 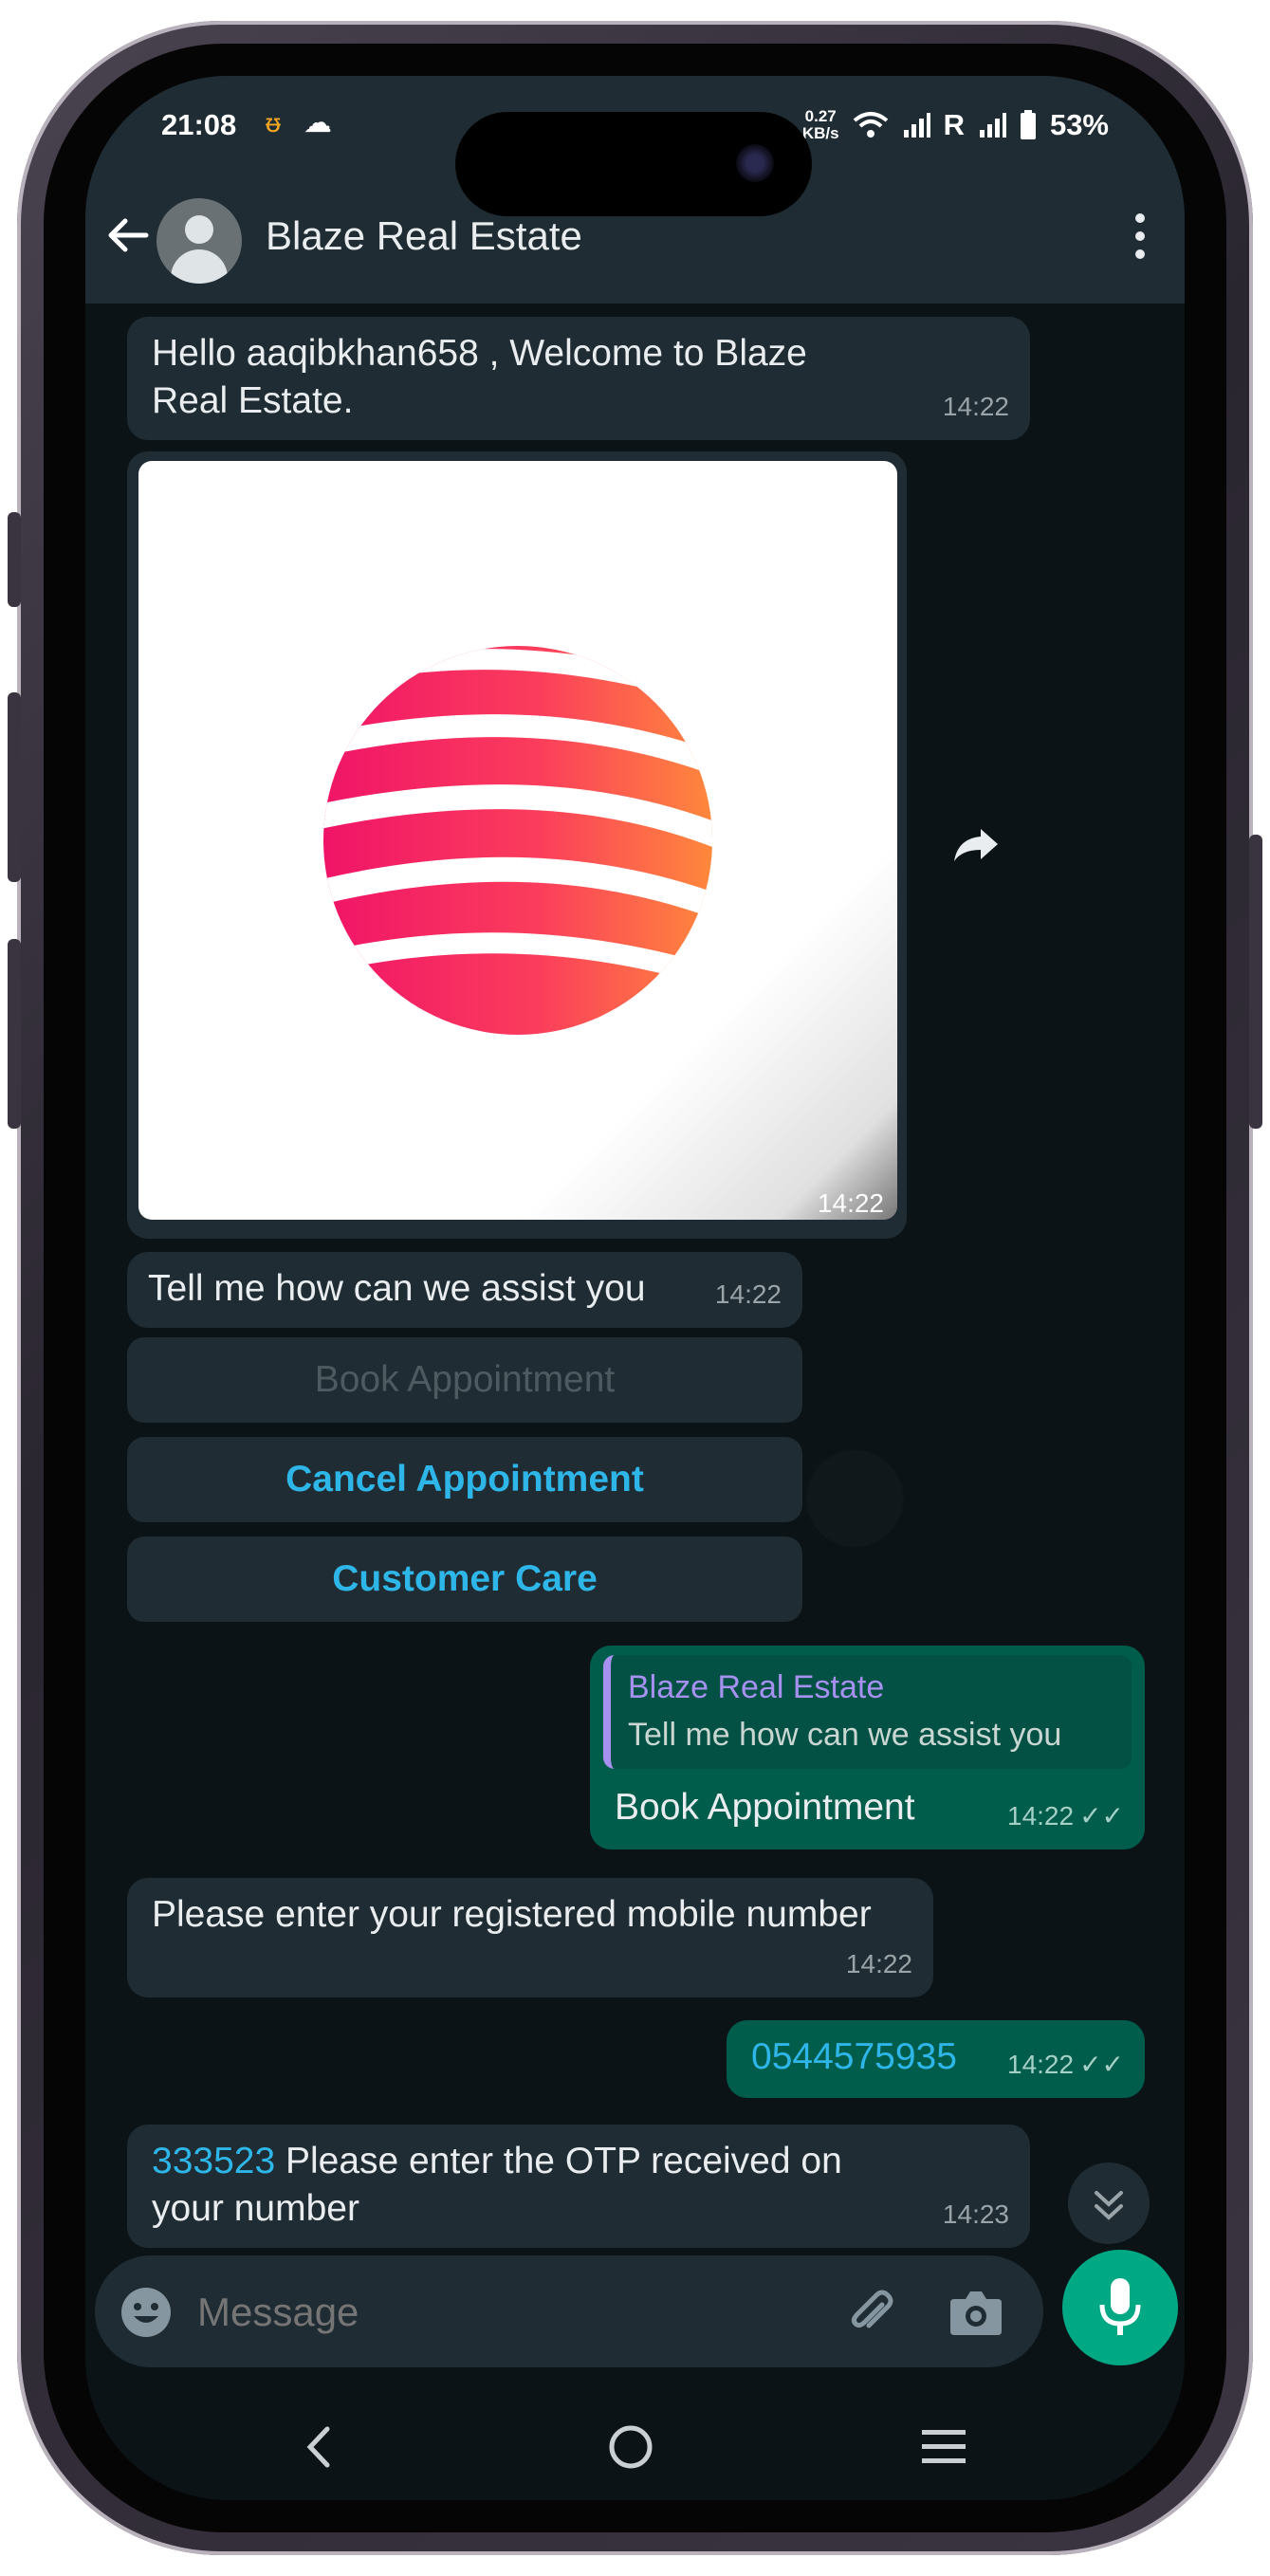 What do you see at coordinates (213, 2161) in the screenshot?
I see `otp-code-link: 333523` at bounding box center [213, 2161].